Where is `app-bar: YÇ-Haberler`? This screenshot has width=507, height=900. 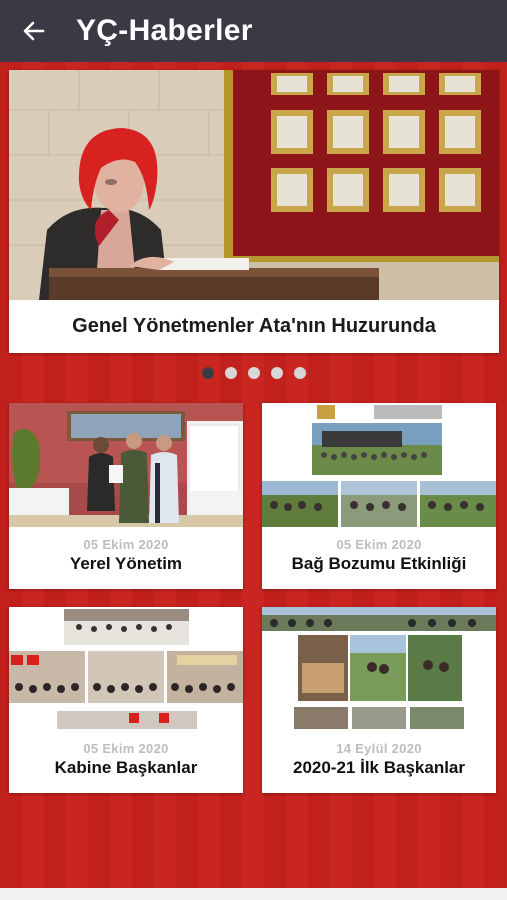
app-bar: YÇ-Haberler is located at coordinates (253, 31).